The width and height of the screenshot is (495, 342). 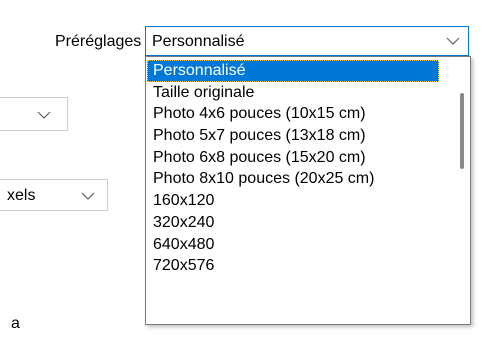 I want to click on presets-select-value: Personnalisé, so click(x=198, y=41).